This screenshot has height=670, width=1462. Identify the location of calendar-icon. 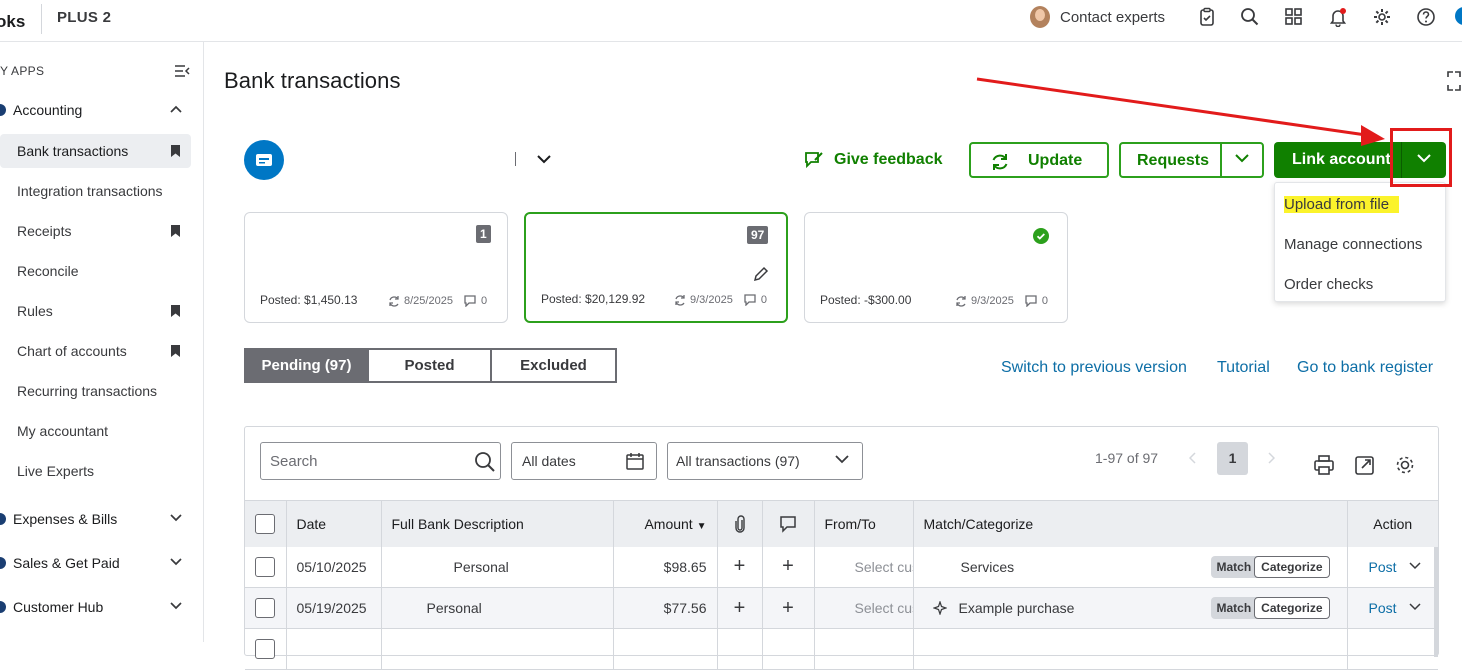
(635, 461).